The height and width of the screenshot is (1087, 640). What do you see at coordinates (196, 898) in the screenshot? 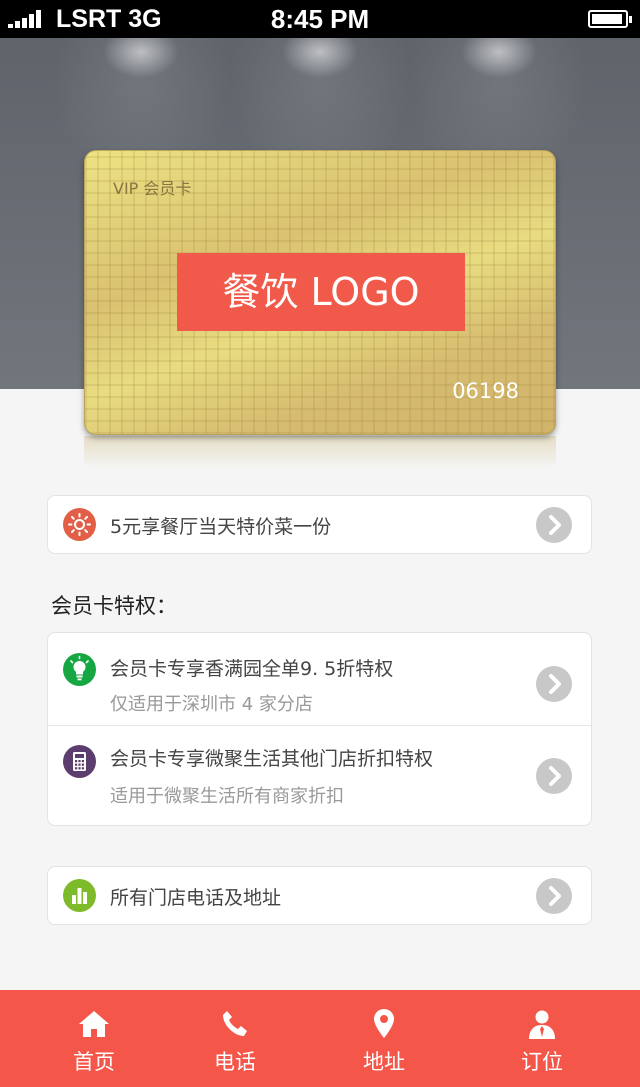
I see `stores-text: 所有门店电话及地址` at bounding box center [196, 898].